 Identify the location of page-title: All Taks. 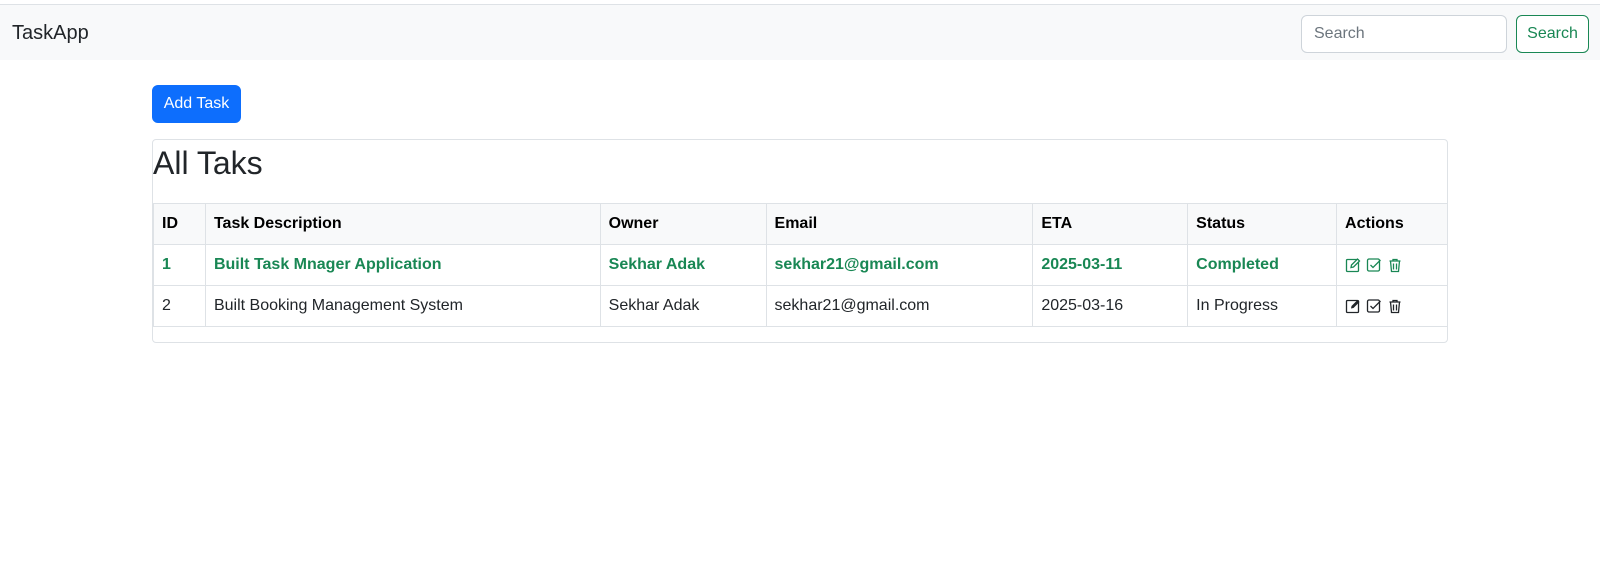
(208, 163).